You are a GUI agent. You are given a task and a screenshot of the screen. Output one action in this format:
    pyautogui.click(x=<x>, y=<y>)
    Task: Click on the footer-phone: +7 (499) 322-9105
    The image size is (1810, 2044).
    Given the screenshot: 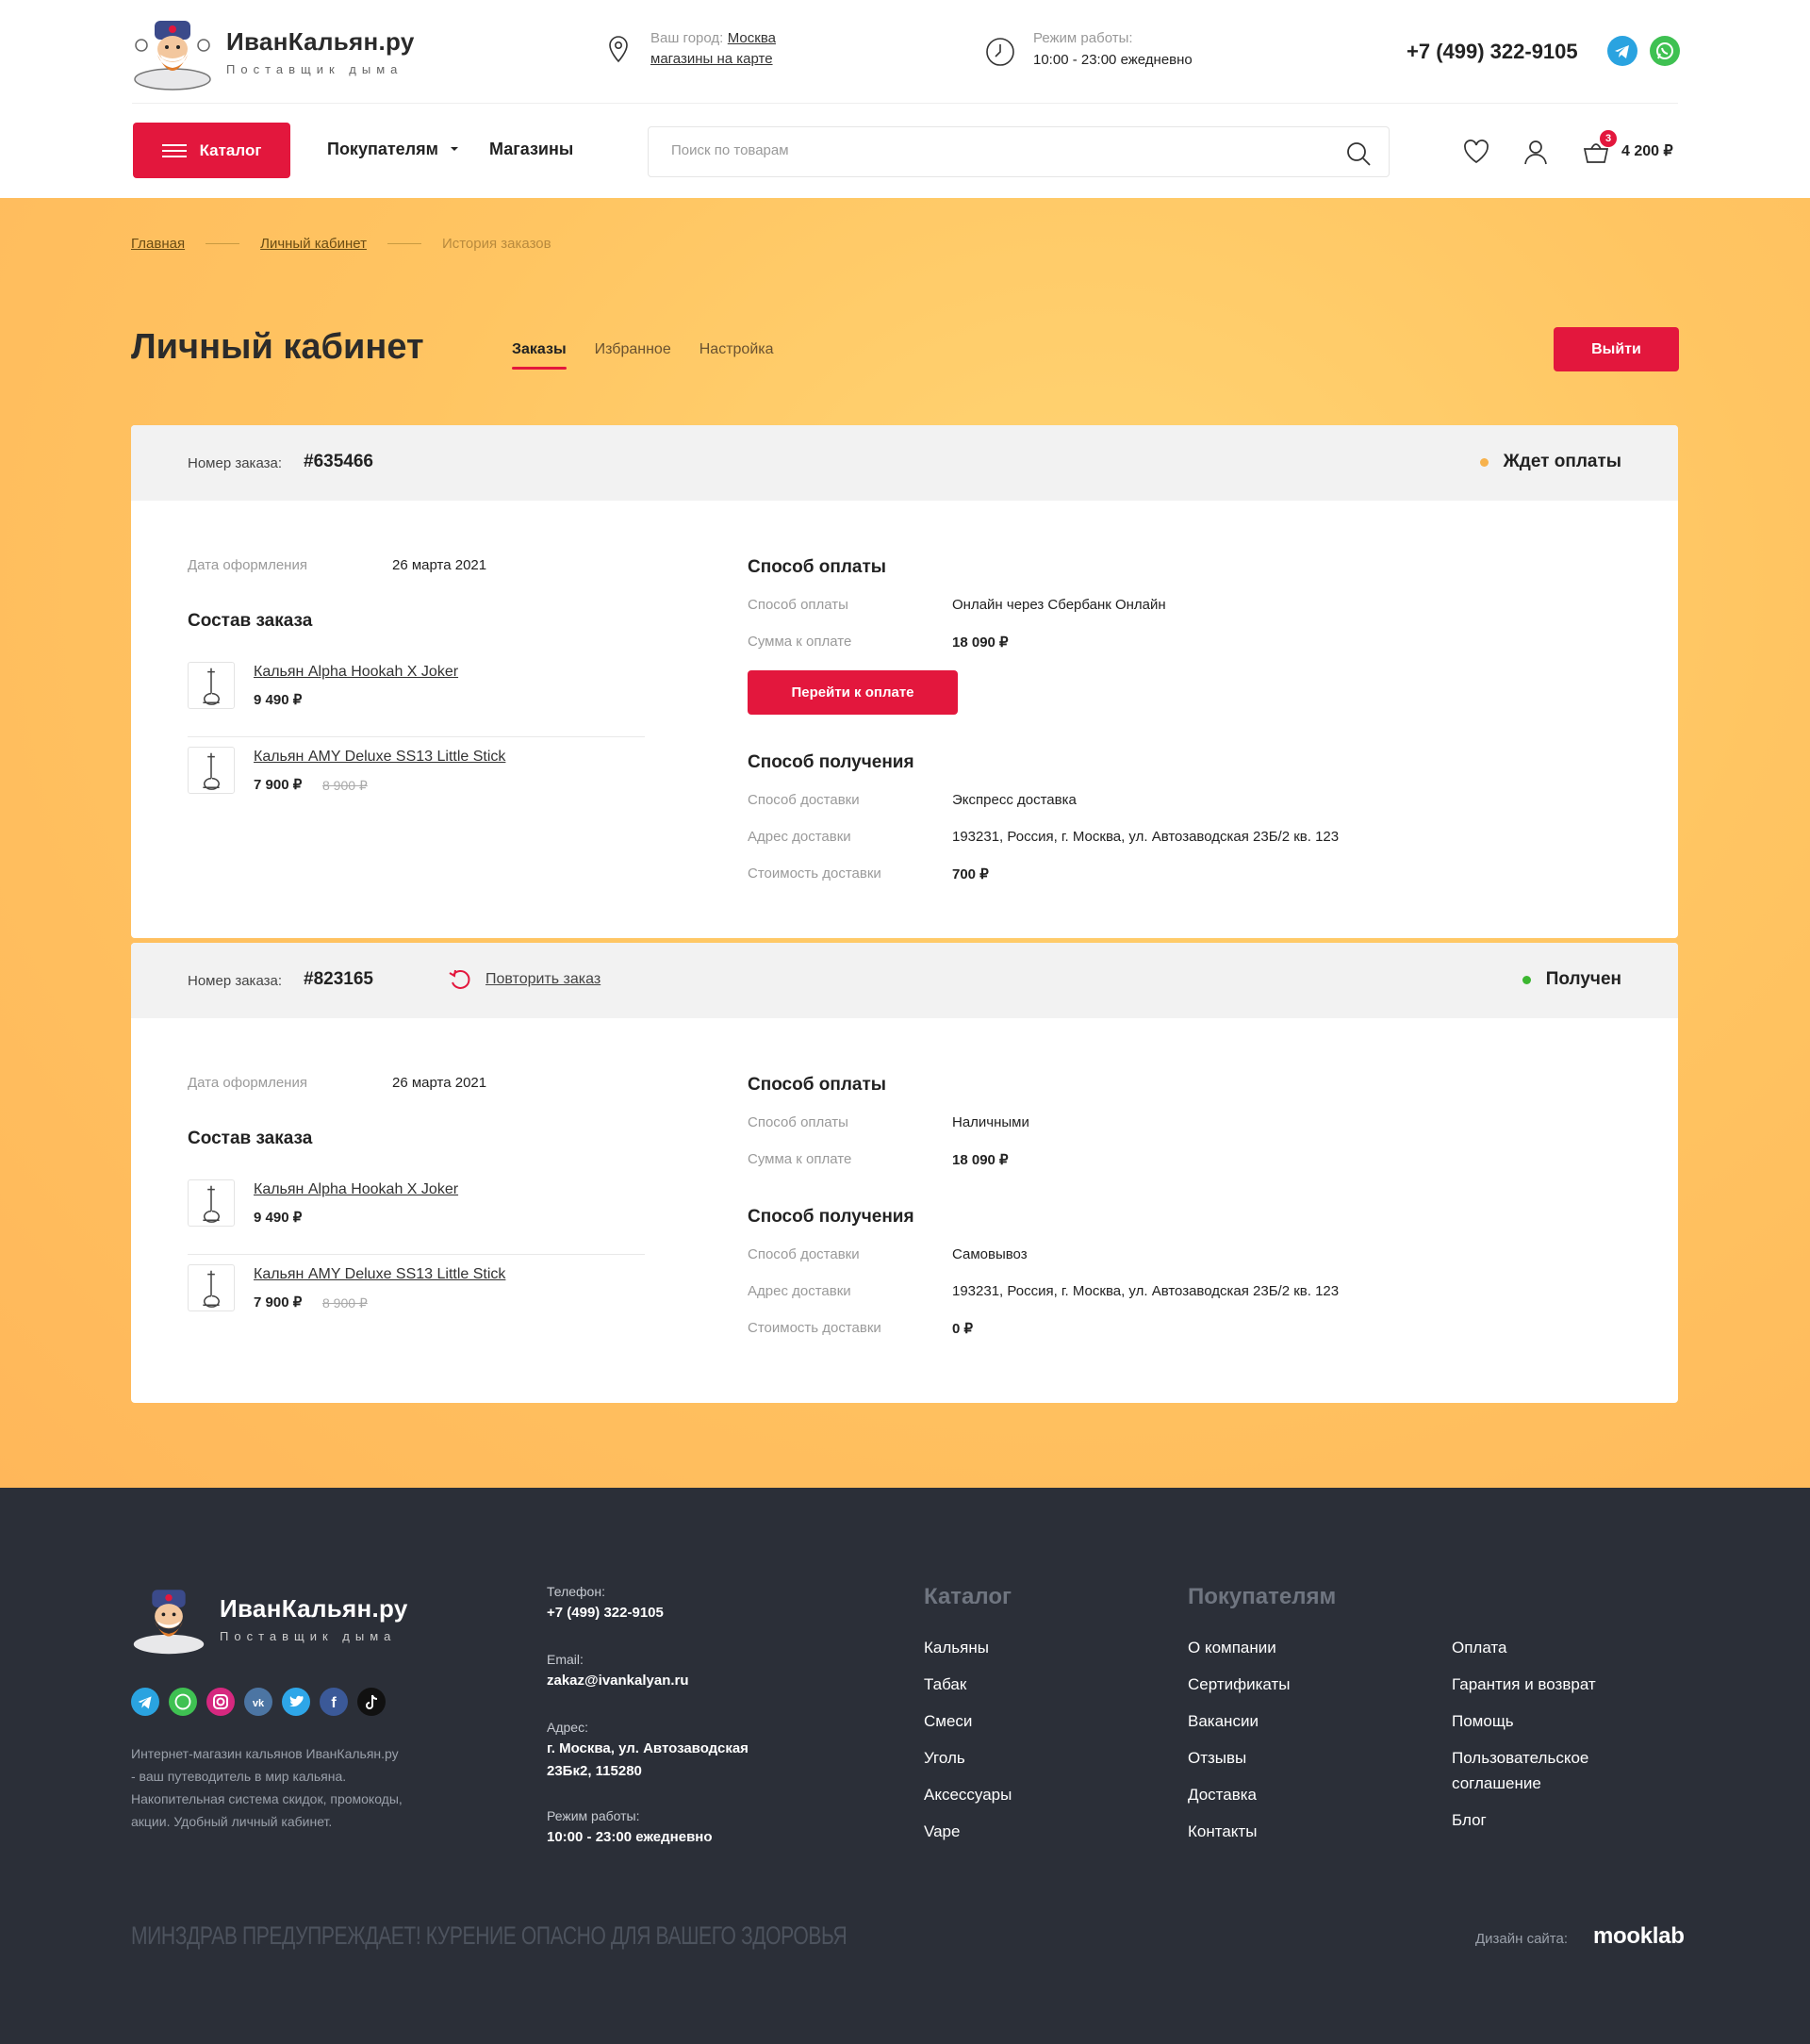 What is the action you would take?
    pyautogui.click(x=605, y=1613)
    